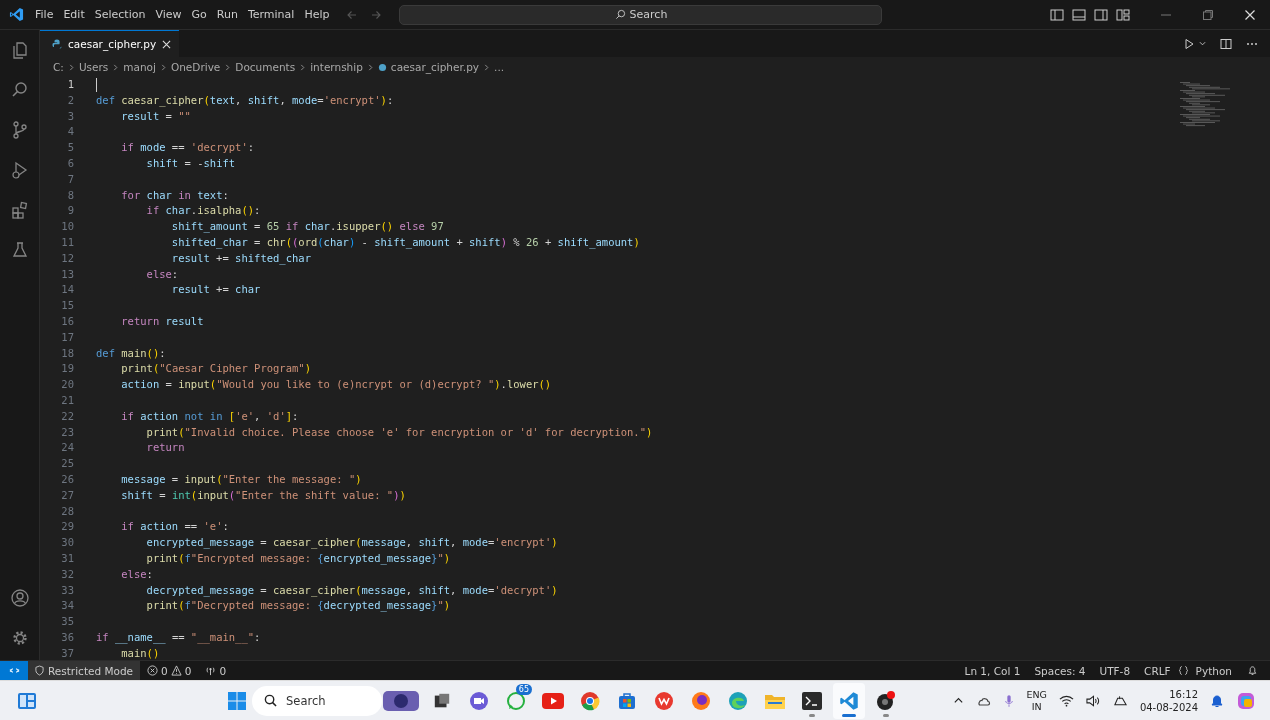  I want to click on volume-icon, so click(1093, 700).